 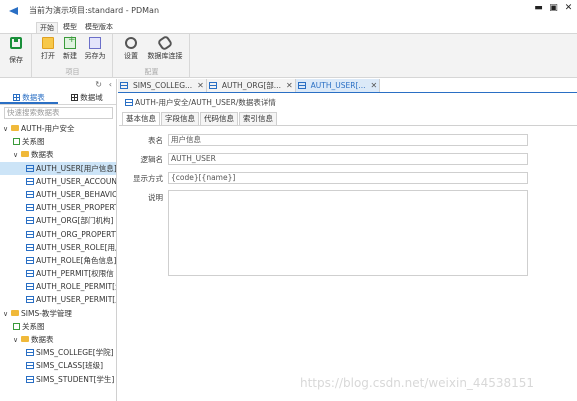 I want to click on tree-folder-item: ∨ SIMS-教学管理, so click(x=58, y=313).